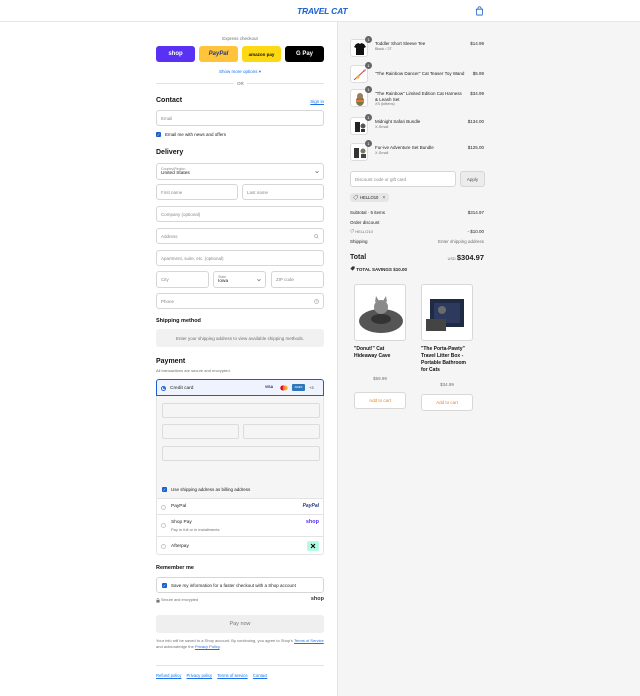  Describe the element at coordinates (475, 147) in the screenshot. I see `item-price: $125.00` at that location.